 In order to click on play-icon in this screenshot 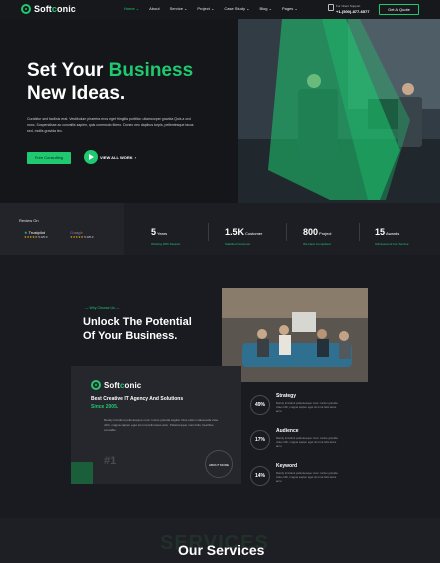, I will do `click(91, 157)`.